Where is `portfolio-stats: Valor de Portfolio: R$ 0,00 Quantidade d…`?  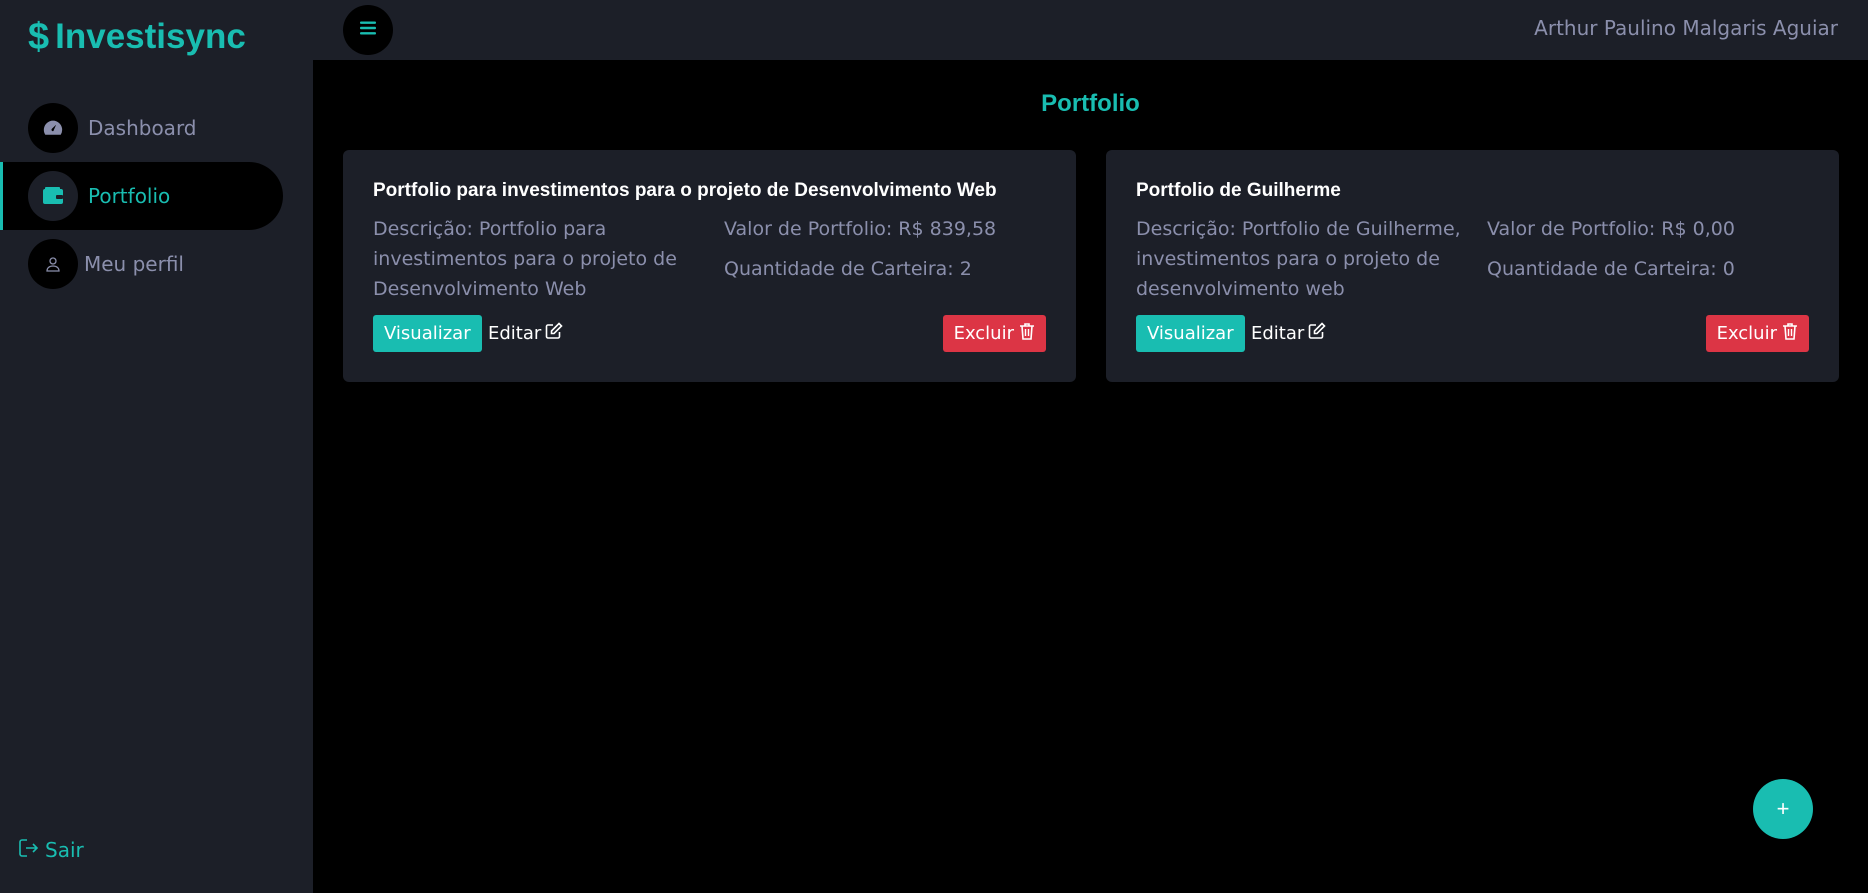 portfolio-stats: Valor de Portfolio: R$ 0,00 Quantidade d… is located at coordinates (1611, 254).